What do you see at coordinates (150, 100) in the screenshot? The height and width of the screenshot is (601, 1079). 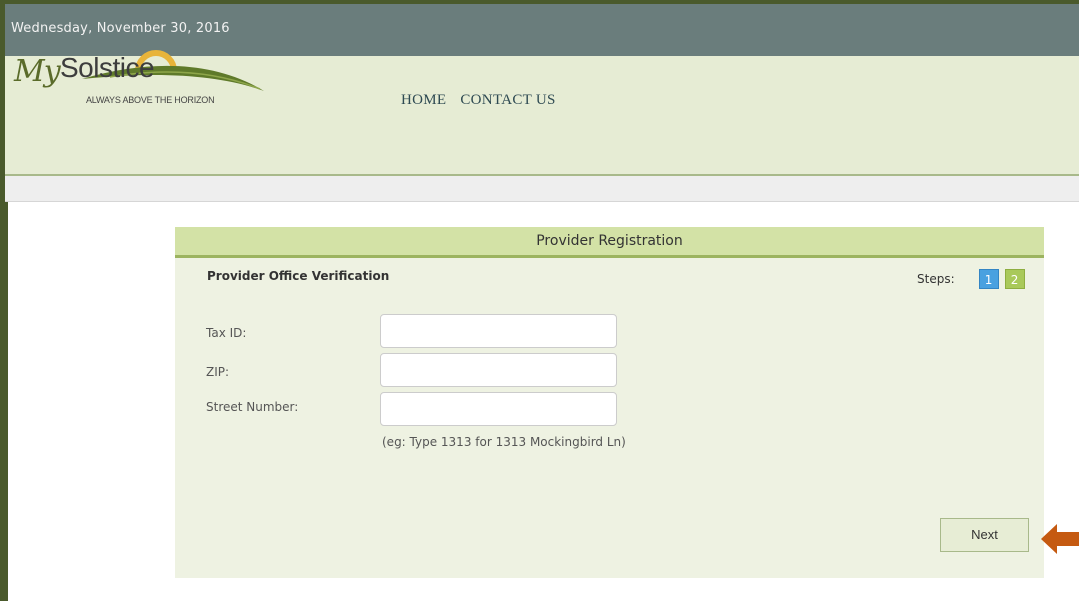 I see `logo-tagline: ALWAYS ABOVE THE HORIZON` at bounding box center [150, 100].